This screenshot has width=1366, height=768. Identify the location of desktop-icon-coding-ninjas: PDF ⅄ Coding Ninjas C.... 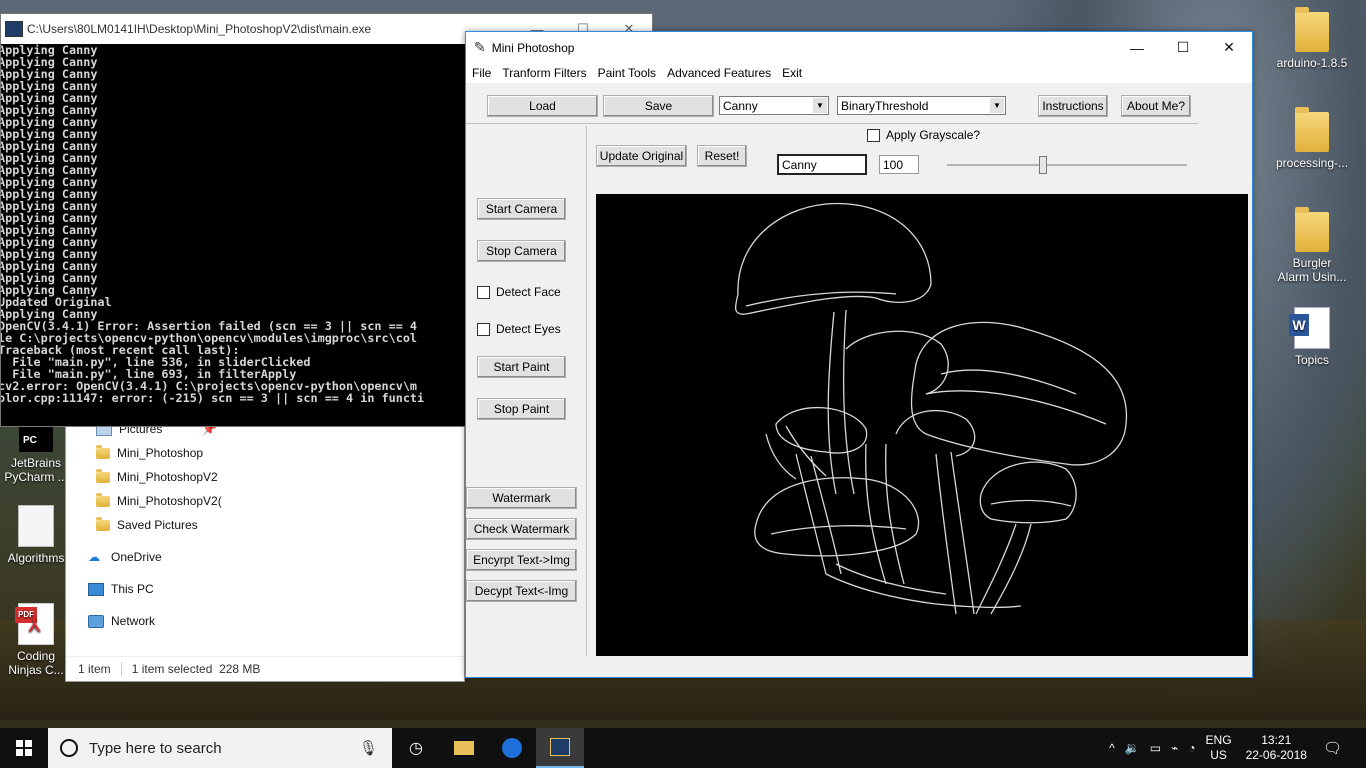
(36, 640).